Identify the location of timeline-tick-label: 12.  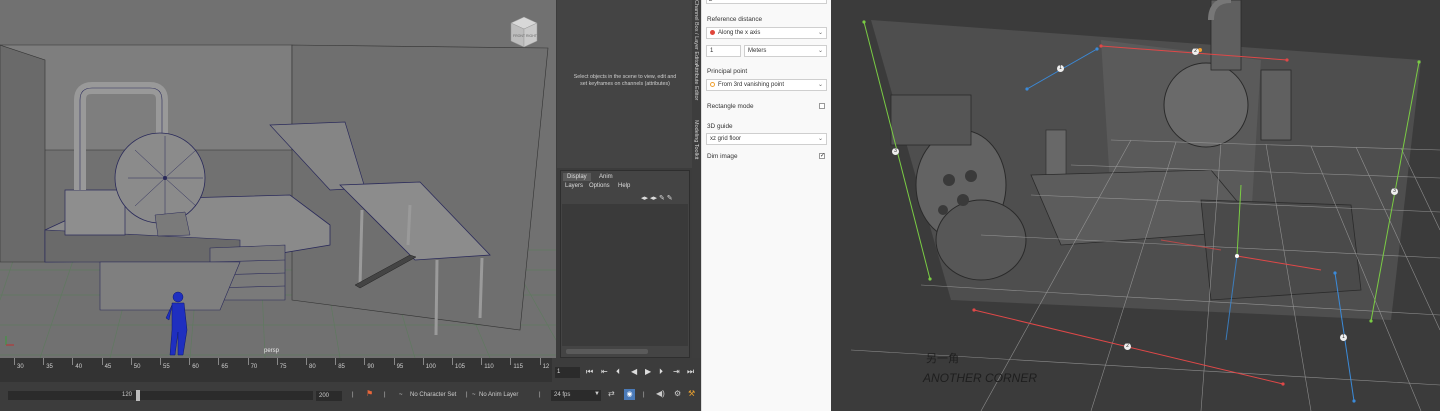
(546, 367).